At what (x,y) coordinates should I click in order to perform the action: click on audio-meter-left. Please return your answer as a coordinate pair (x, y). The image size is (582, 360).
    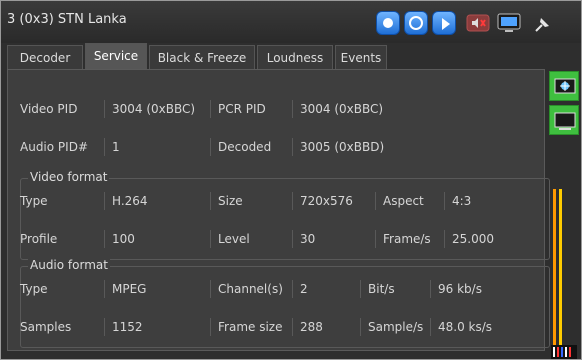
    Looking at the image, I should click on (554, 269).